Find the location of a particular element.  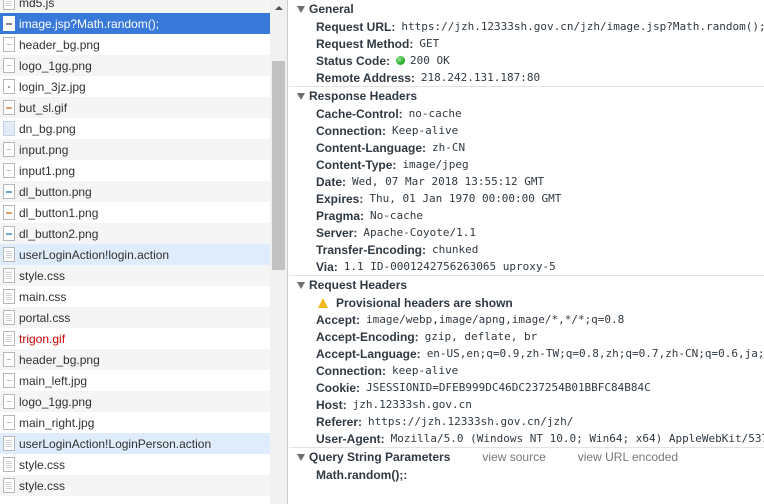

warning-icon is located at coordinates (323, 302).